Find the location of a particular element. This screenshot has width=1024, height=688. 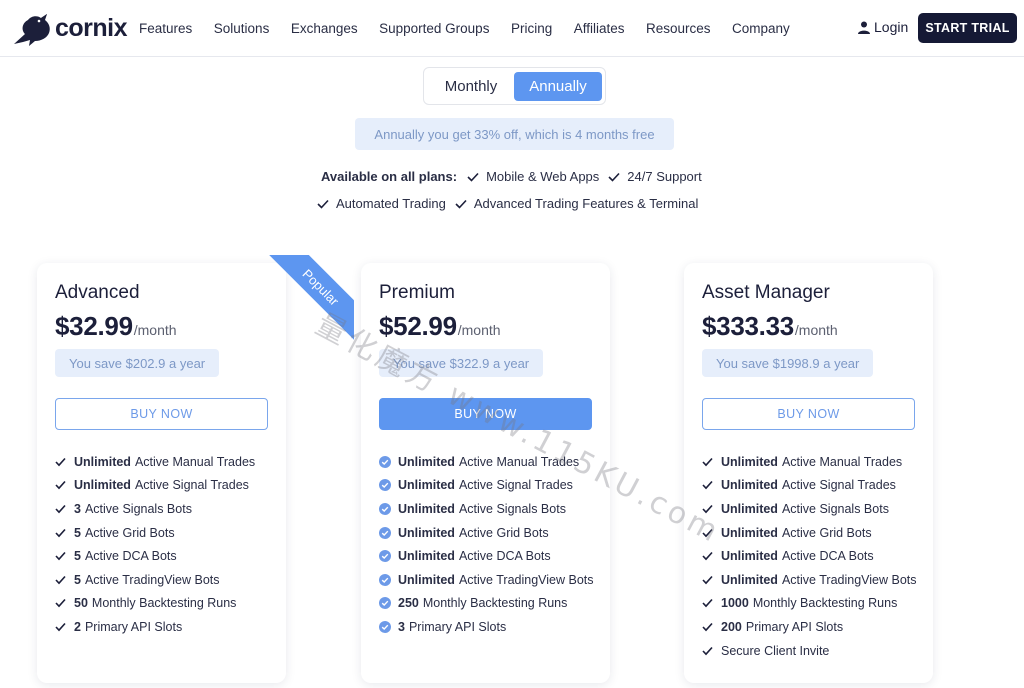

popular-ribbon: Popular is located at coordinates (308, 301).